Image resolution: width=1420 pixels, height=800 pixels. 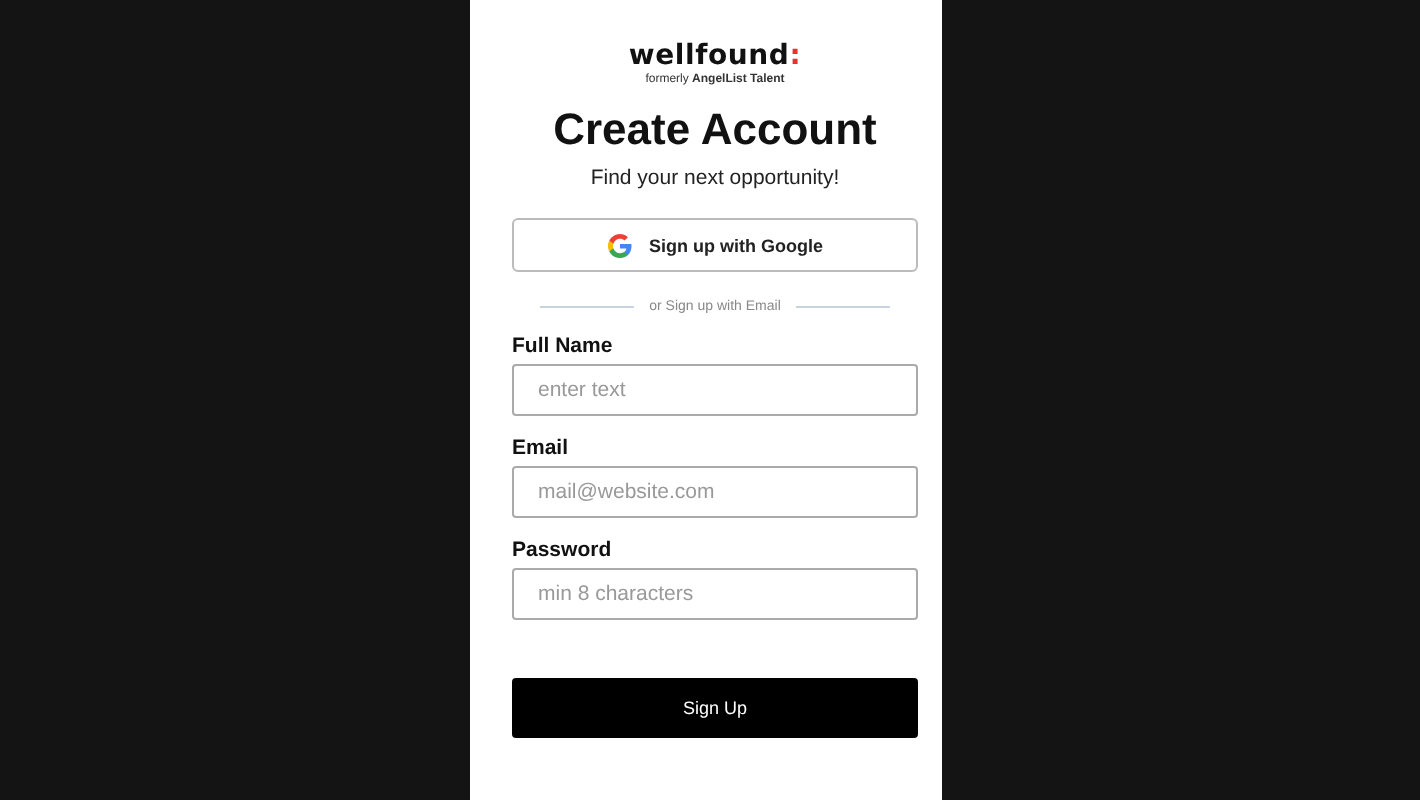 What do you see at coordinates (715, 594) in the screenshot?
I see `input-field: min 8 characters` at bounding box center [715, 594].